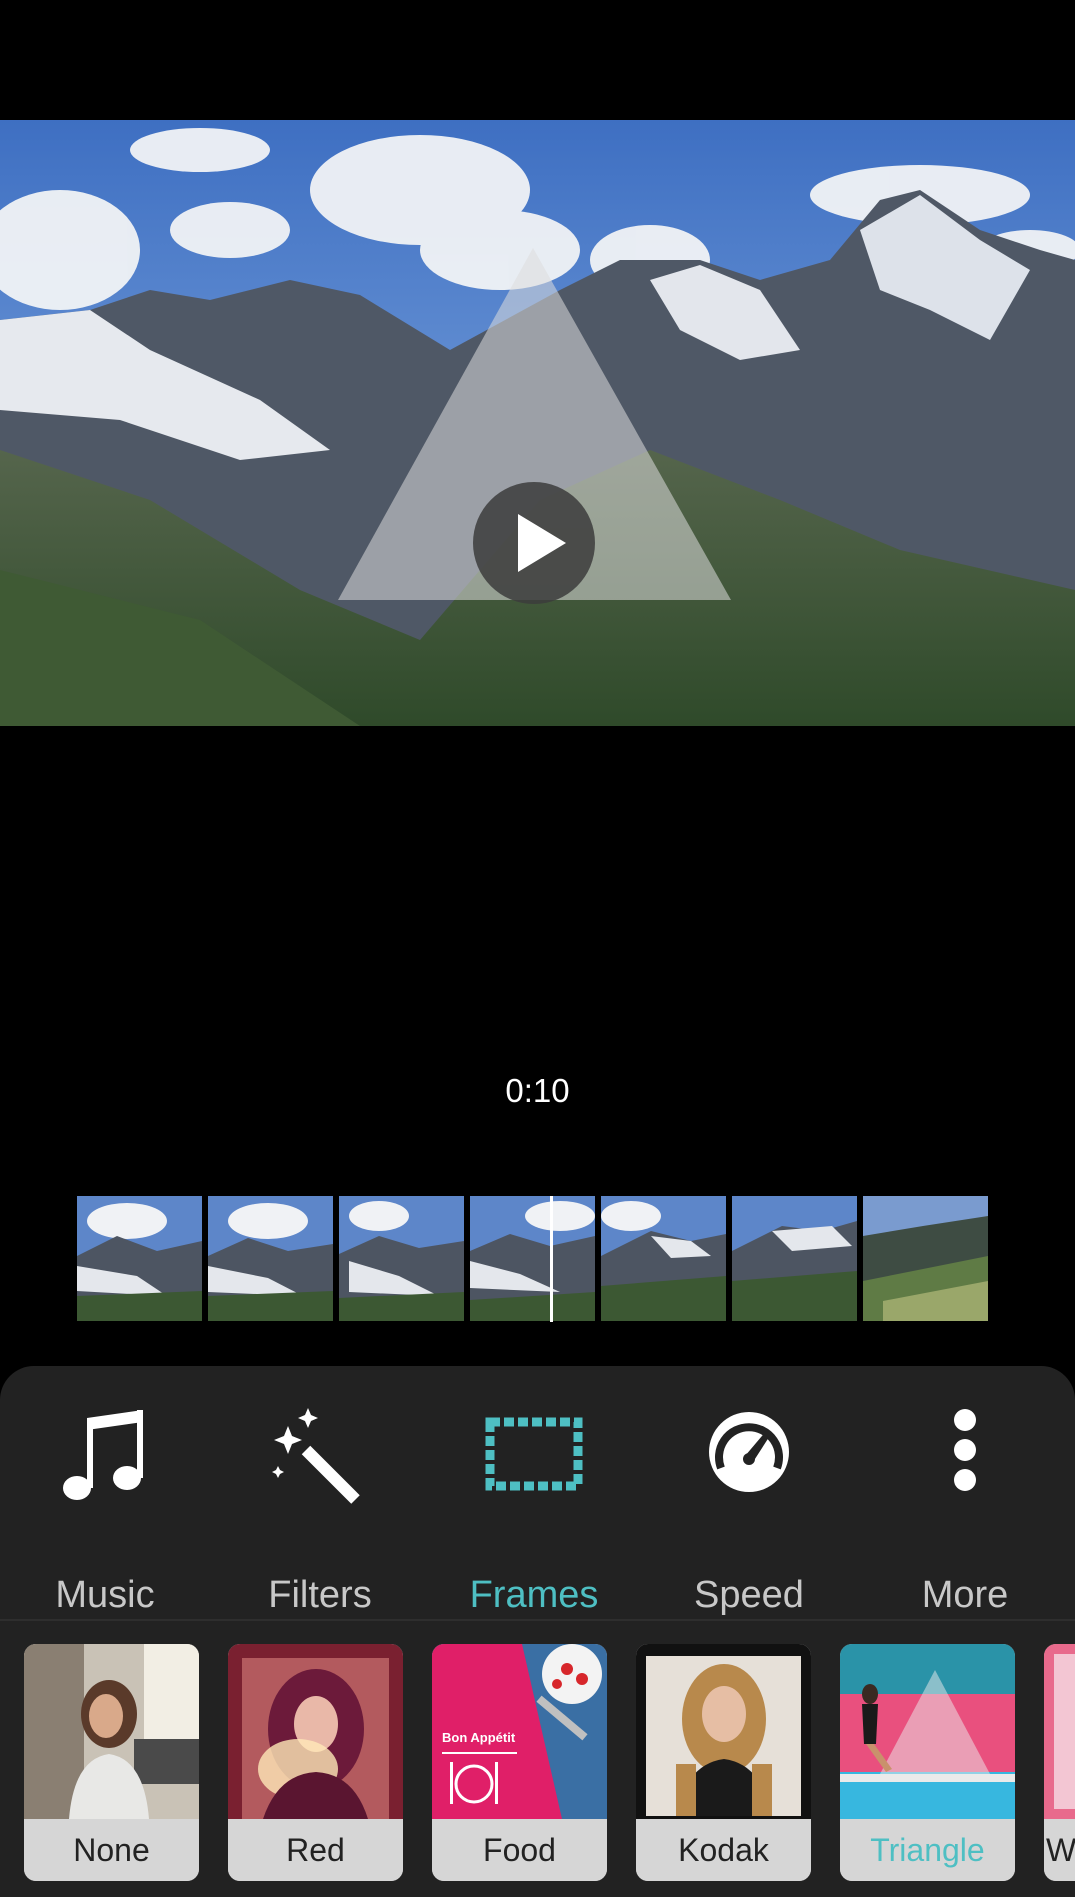 This screenshot has width=1075, height=1897. Describe the element at coordinates (105, 1510) in the screenshot. I see `tool-music: Music` at that location.